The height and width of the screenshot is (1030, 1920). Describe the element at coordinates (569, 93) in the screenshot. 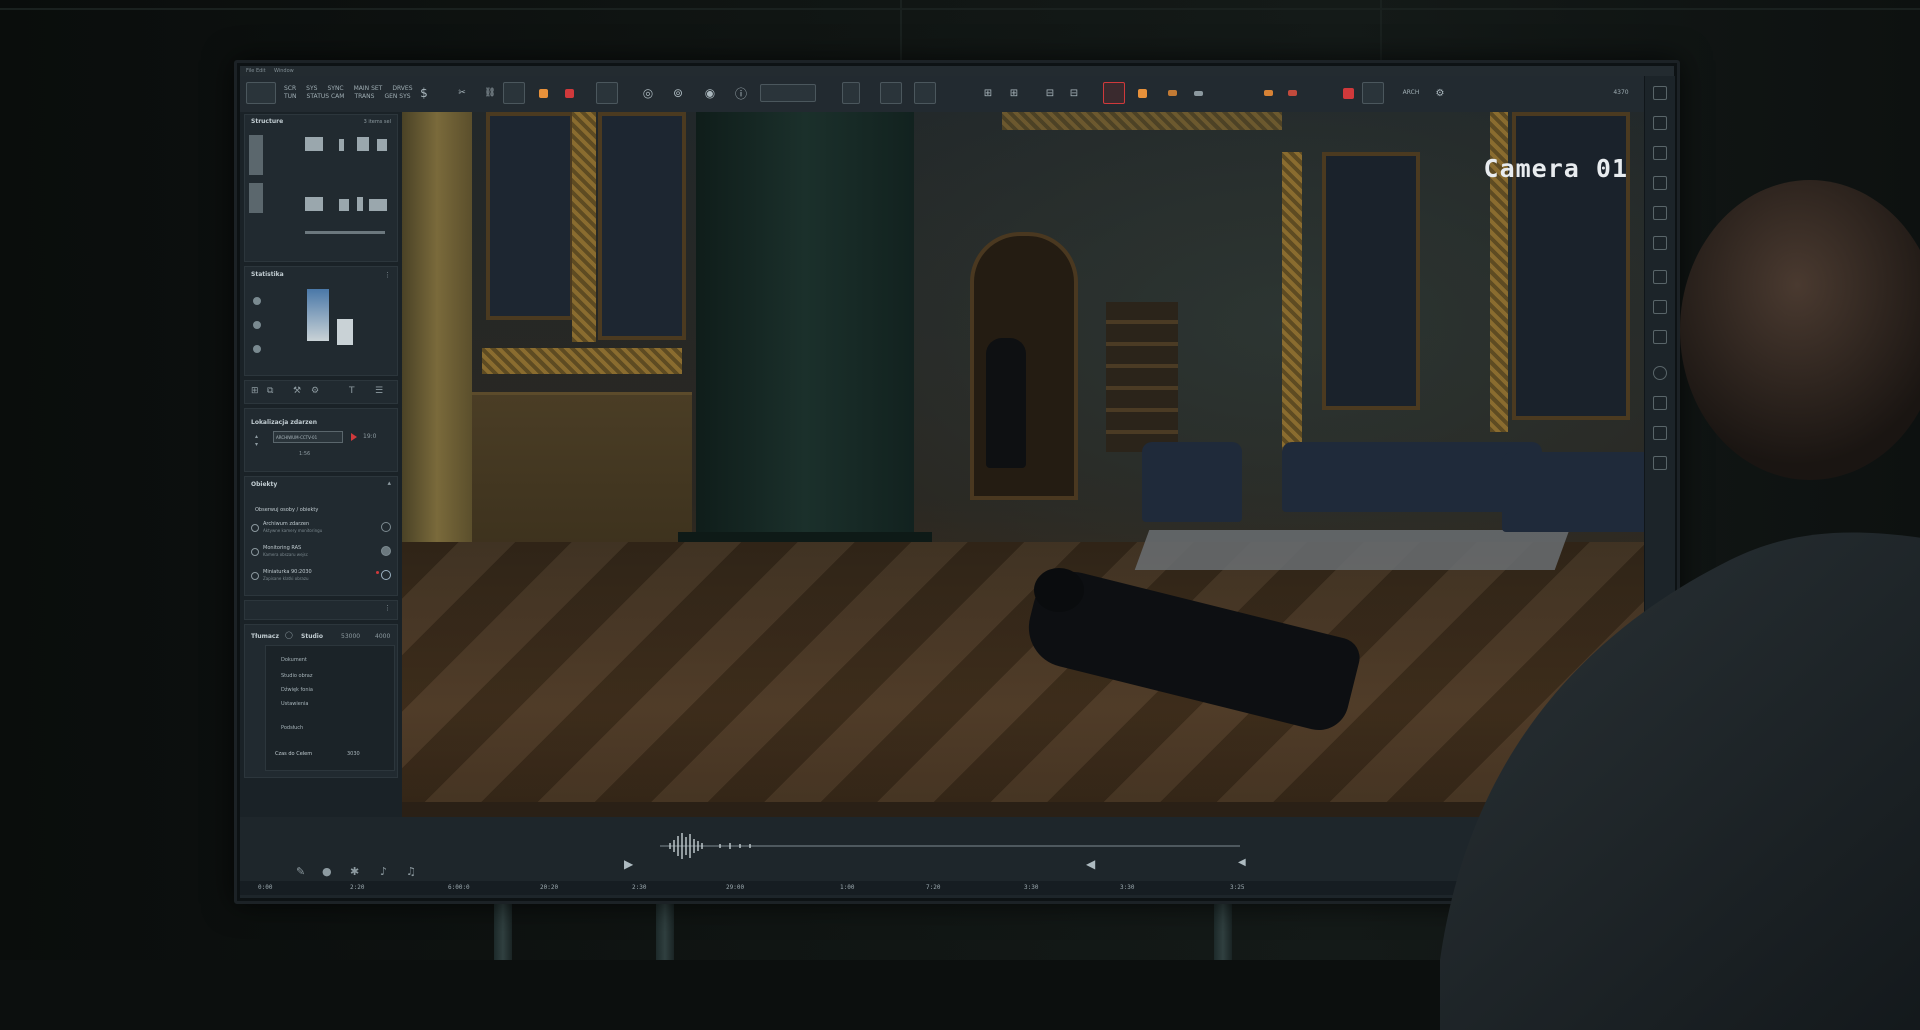

I see `red-marker-icon` at that location.